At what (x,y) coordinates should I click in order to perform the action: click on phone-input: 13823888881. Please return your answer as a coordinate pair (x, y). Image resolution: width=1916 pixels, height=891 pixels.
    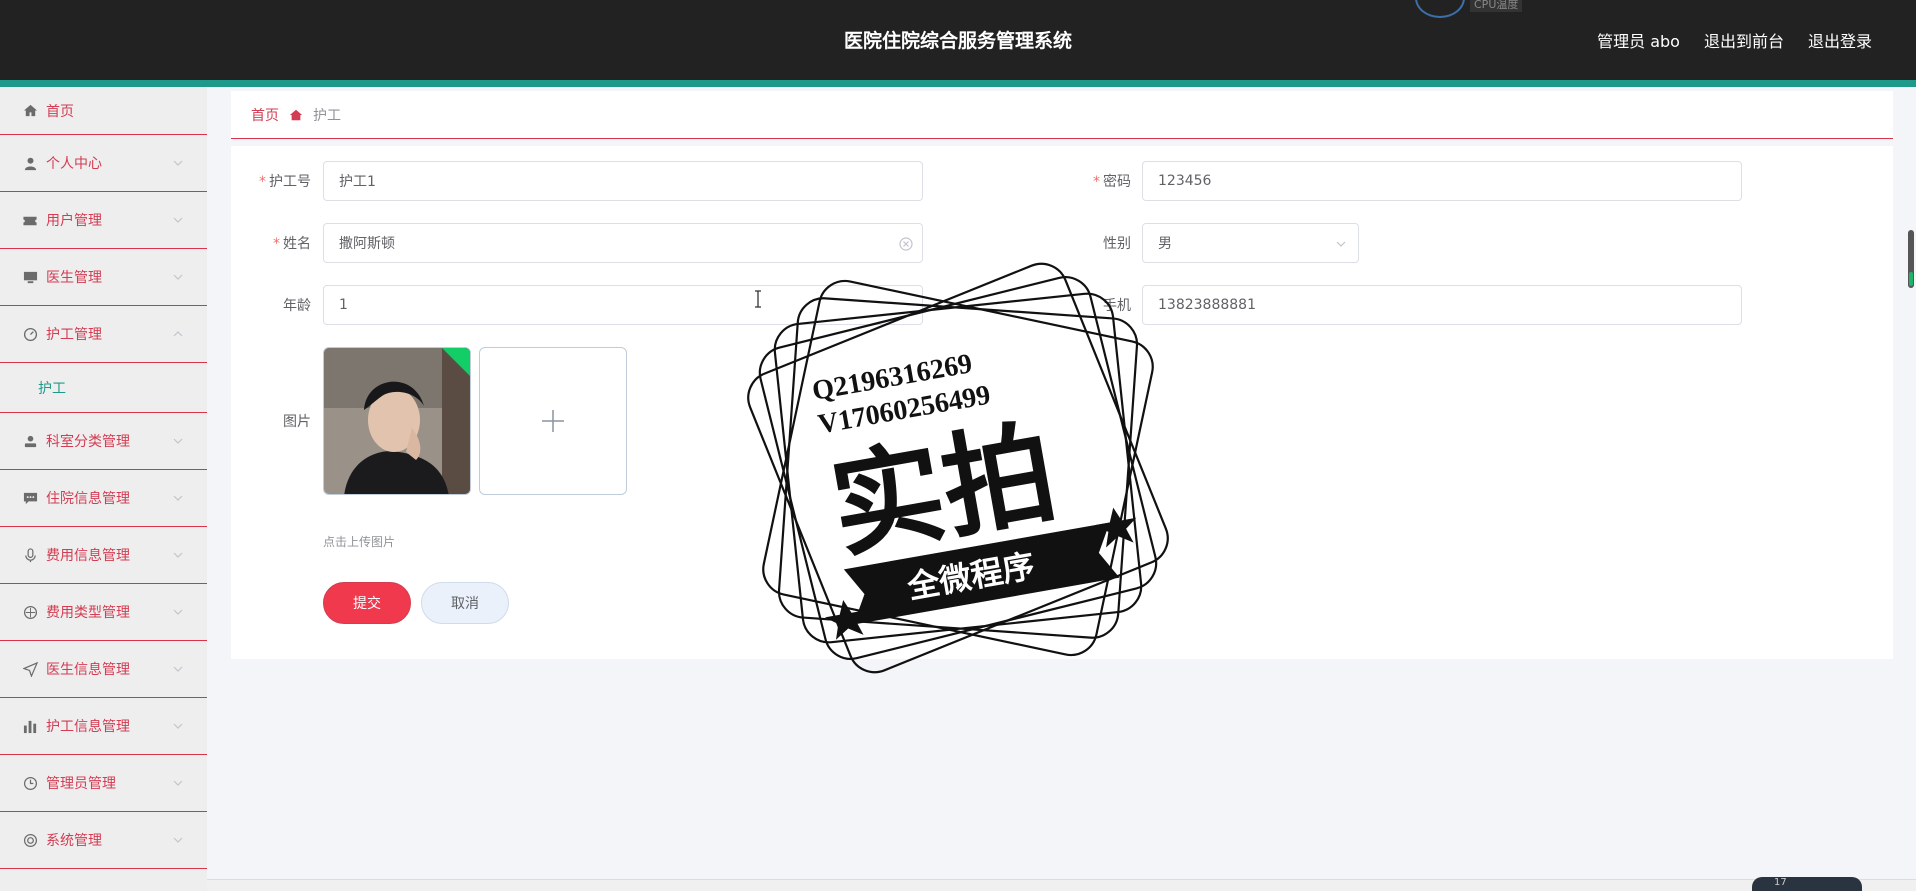
    Looking at the image, I should click on (1442, 305).